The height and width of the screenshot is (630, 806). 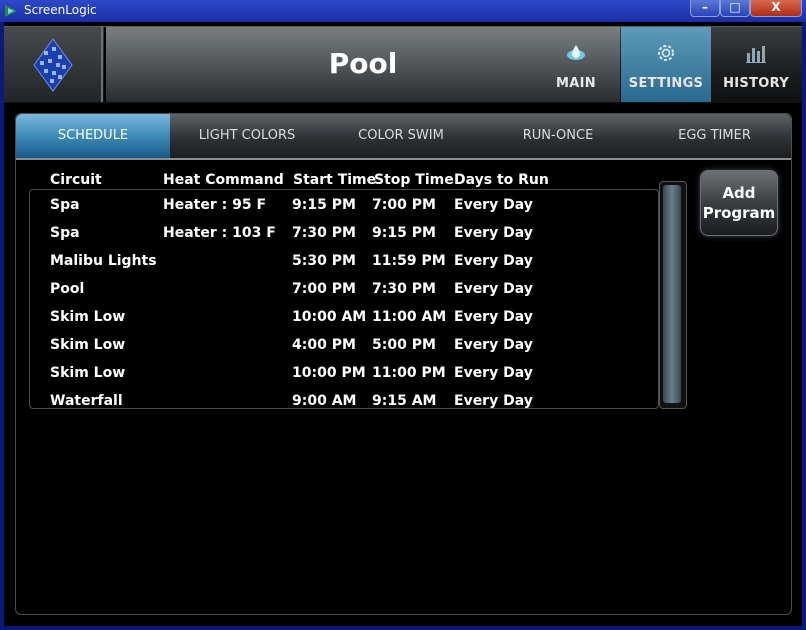 I want to click on cell-stop-time: 7:30 PM, so click(x=404, y=289).